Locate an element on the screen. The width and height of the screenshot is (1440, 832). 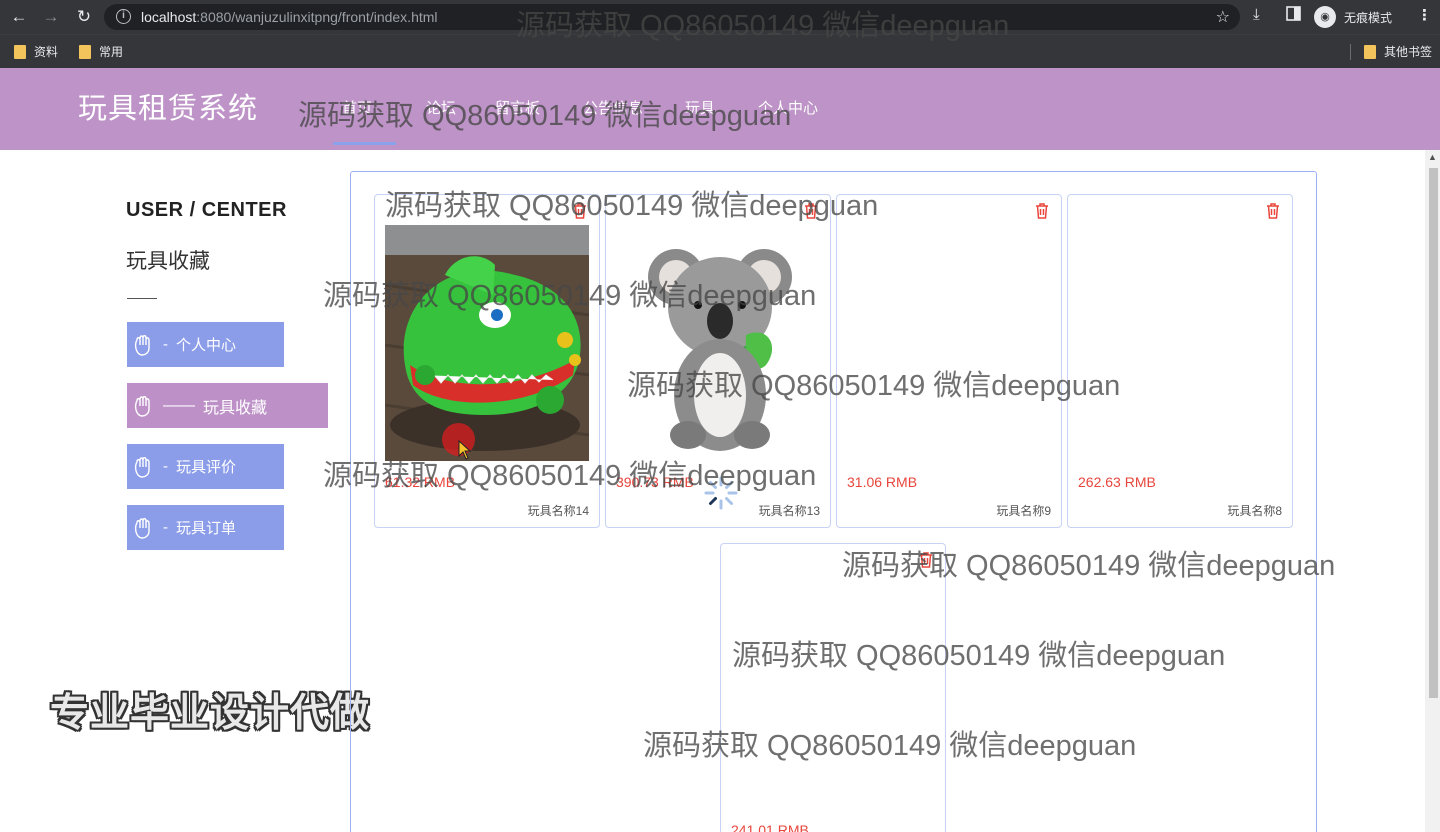
sidebar-item-label: 玩具评价 is located at coordinates (206, 467).